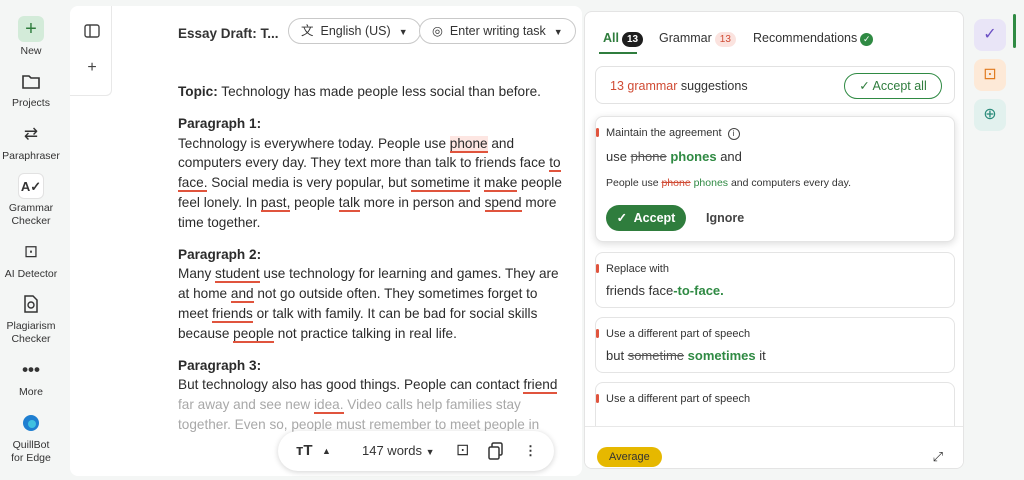 The width and height of the screenshot is (1024, 480). What do you see at coordinates (938, 457) in the screenshot?
I see `expand-icon: ⤢` at bounding box center [938, 457].